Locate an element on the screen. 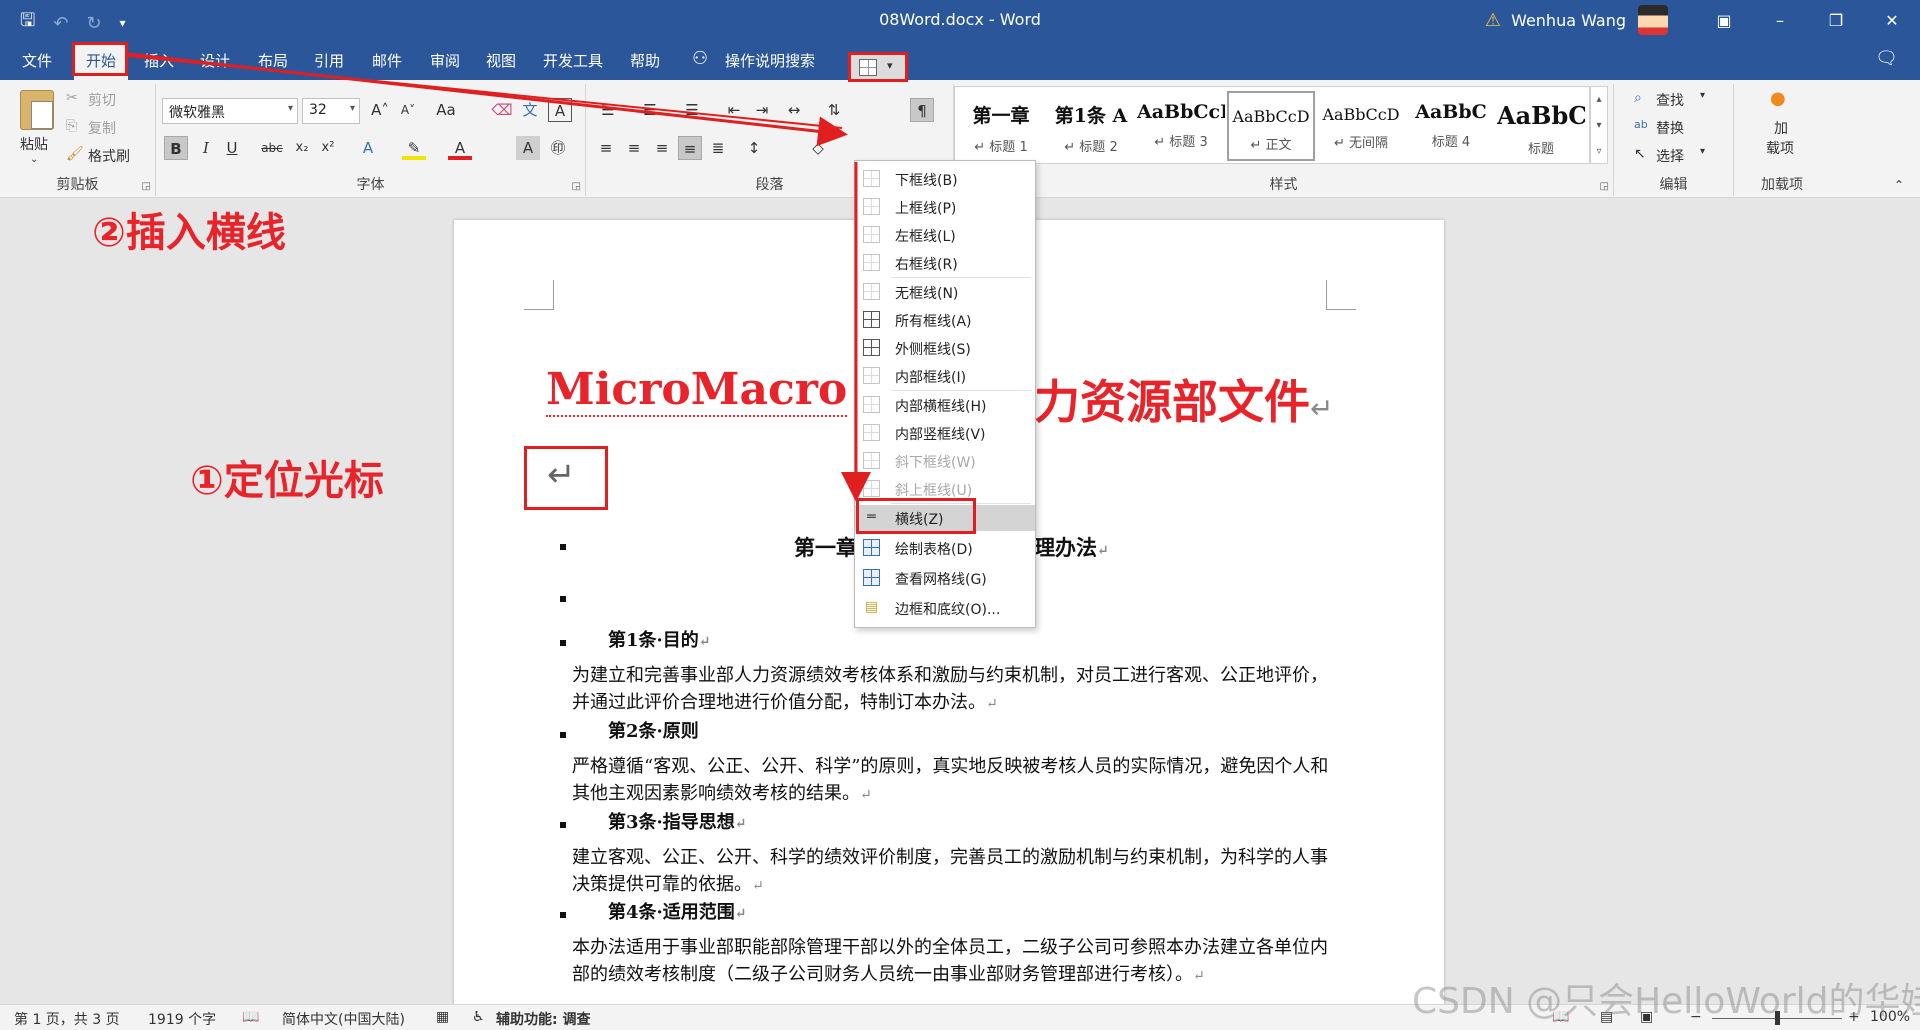 This screenshot has height=1030, width=1920. menu-item-bottom-border: 下框线(B) is located at coordinates (945, 179).